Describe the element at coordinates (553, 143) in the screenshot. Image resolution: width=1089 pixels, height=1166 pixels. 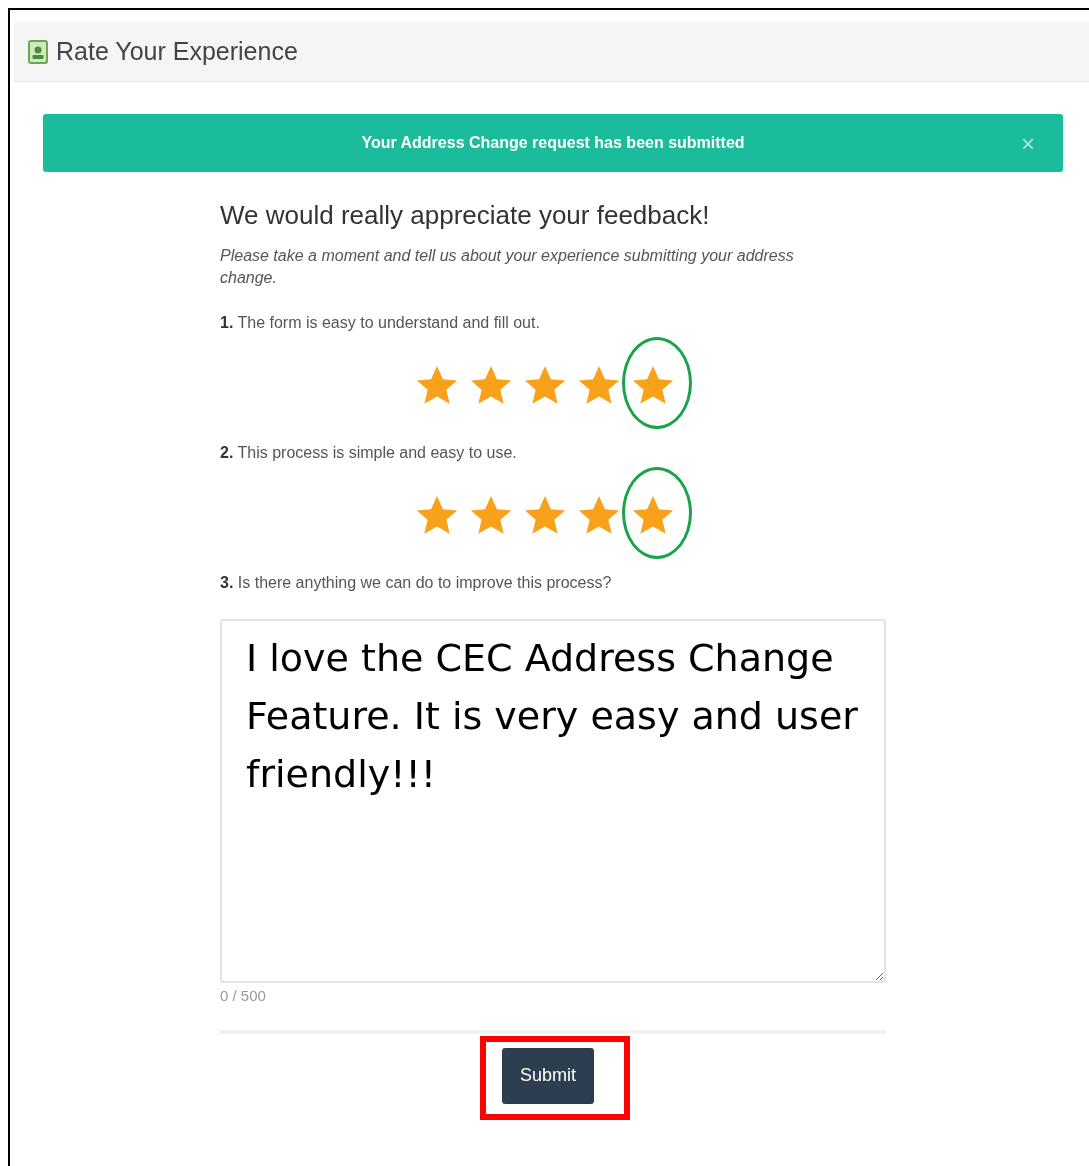
I see `alert-message: Your Address Change request has been submitted` at that location.